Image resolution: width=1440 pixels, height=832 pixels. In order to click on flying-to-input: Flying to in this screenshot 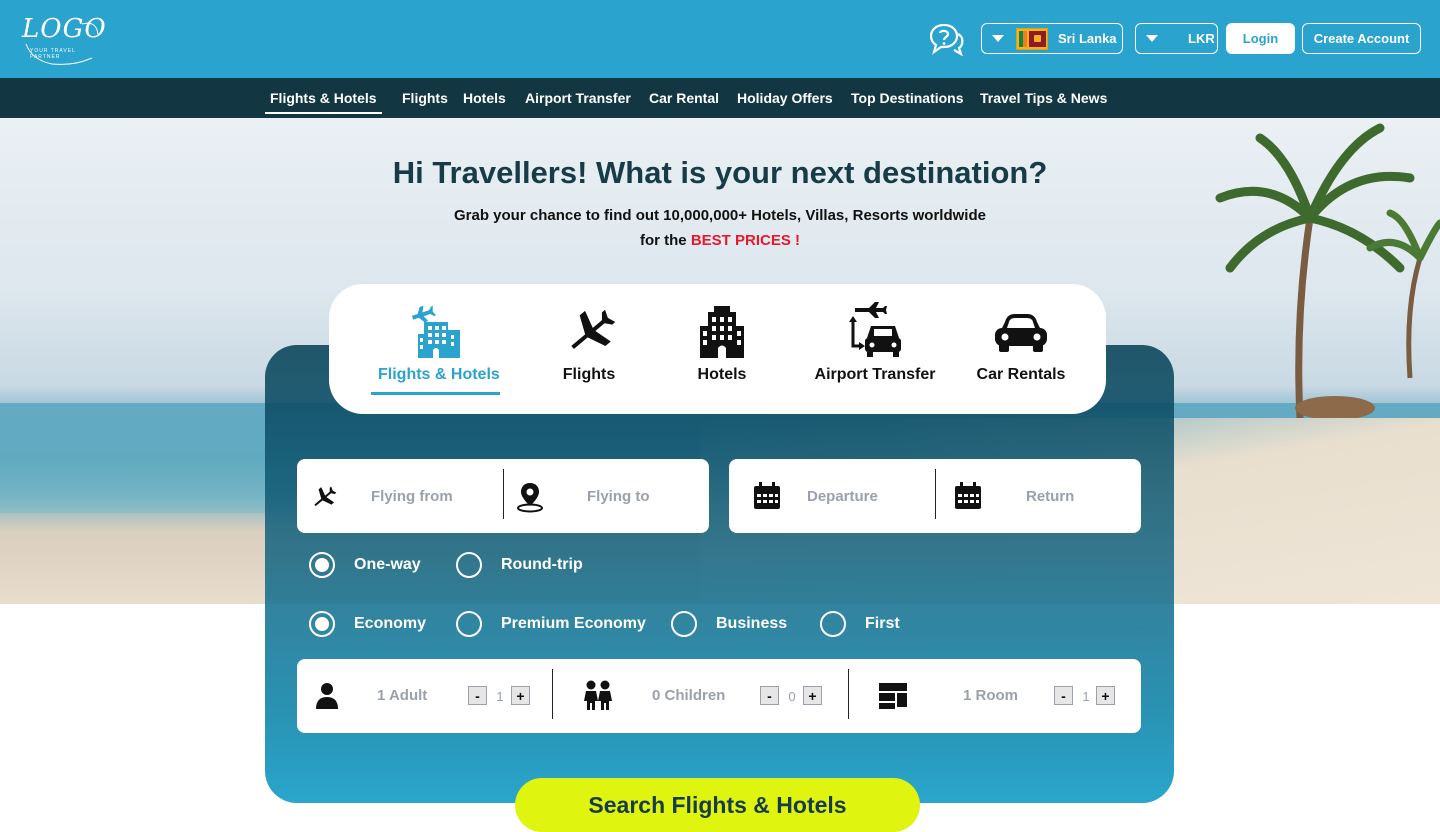, I will do `click(618, 496)`.